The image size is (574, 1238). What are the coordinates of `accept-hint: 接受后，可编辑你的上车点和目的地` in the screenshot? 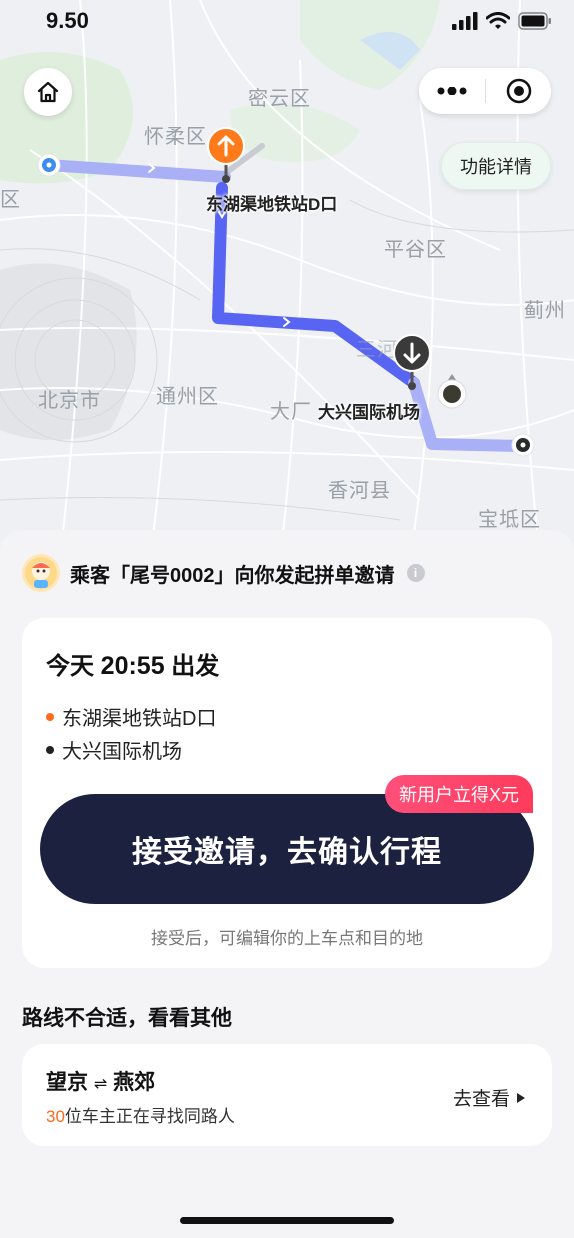 It's located at (287, 938).